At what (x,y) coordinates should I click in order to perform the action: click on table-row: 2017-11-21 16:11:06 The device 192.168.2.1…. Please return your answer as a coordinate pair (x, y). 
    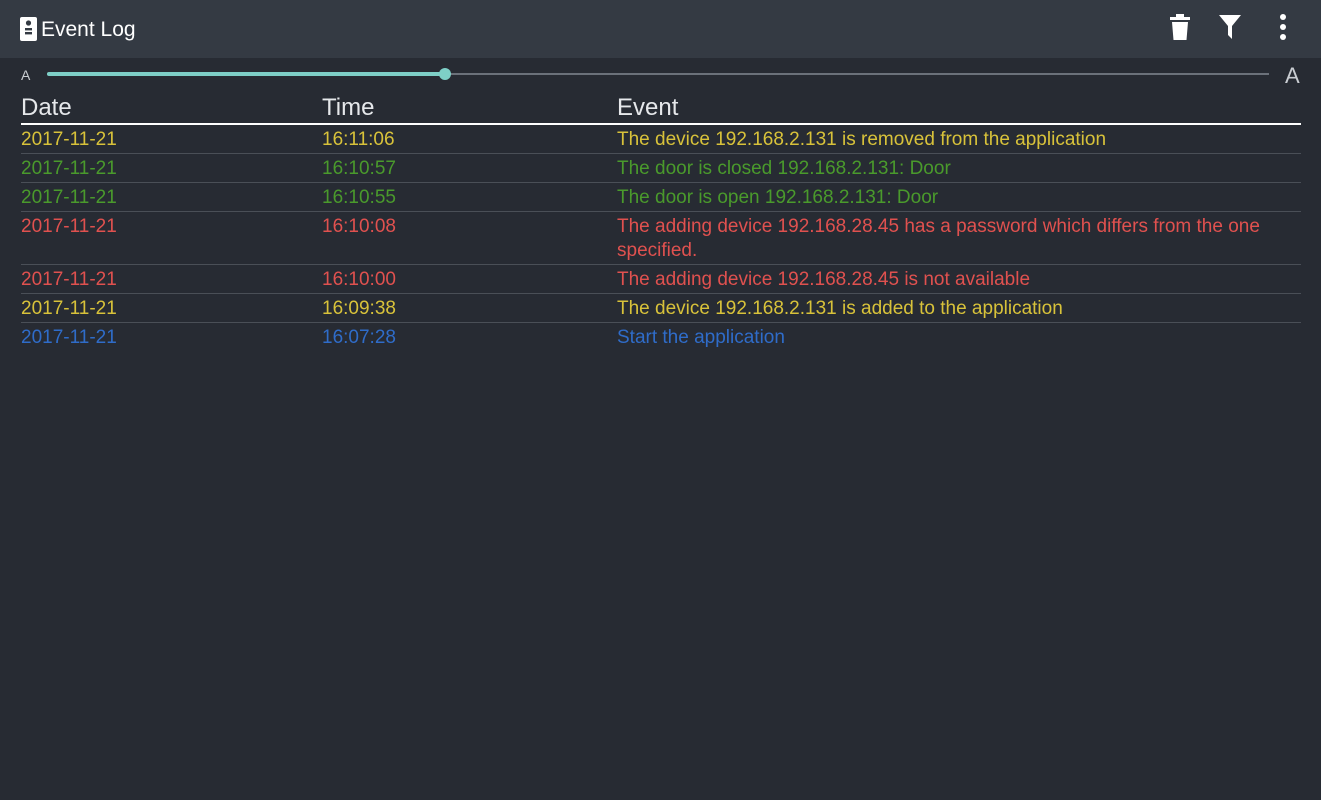
    Looking at the image, I should click on (661, 139).